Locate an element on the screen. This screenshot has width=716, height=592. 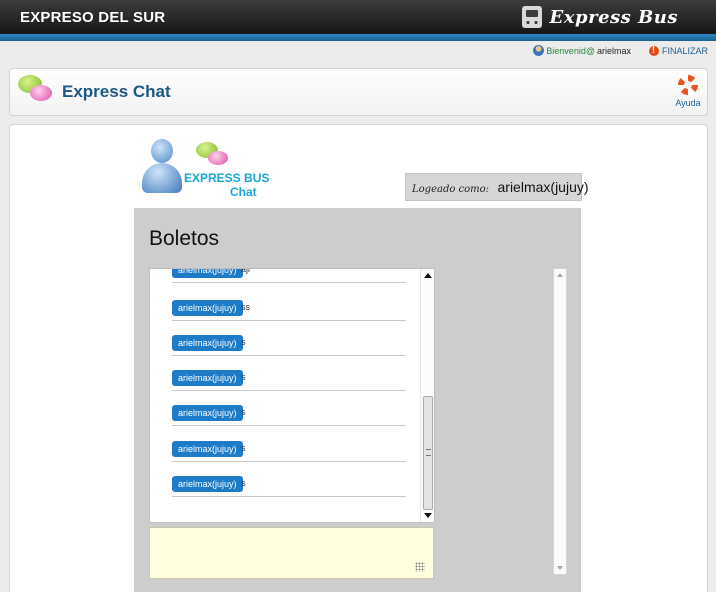
message-text: aji is located at coordinates (246, 271).